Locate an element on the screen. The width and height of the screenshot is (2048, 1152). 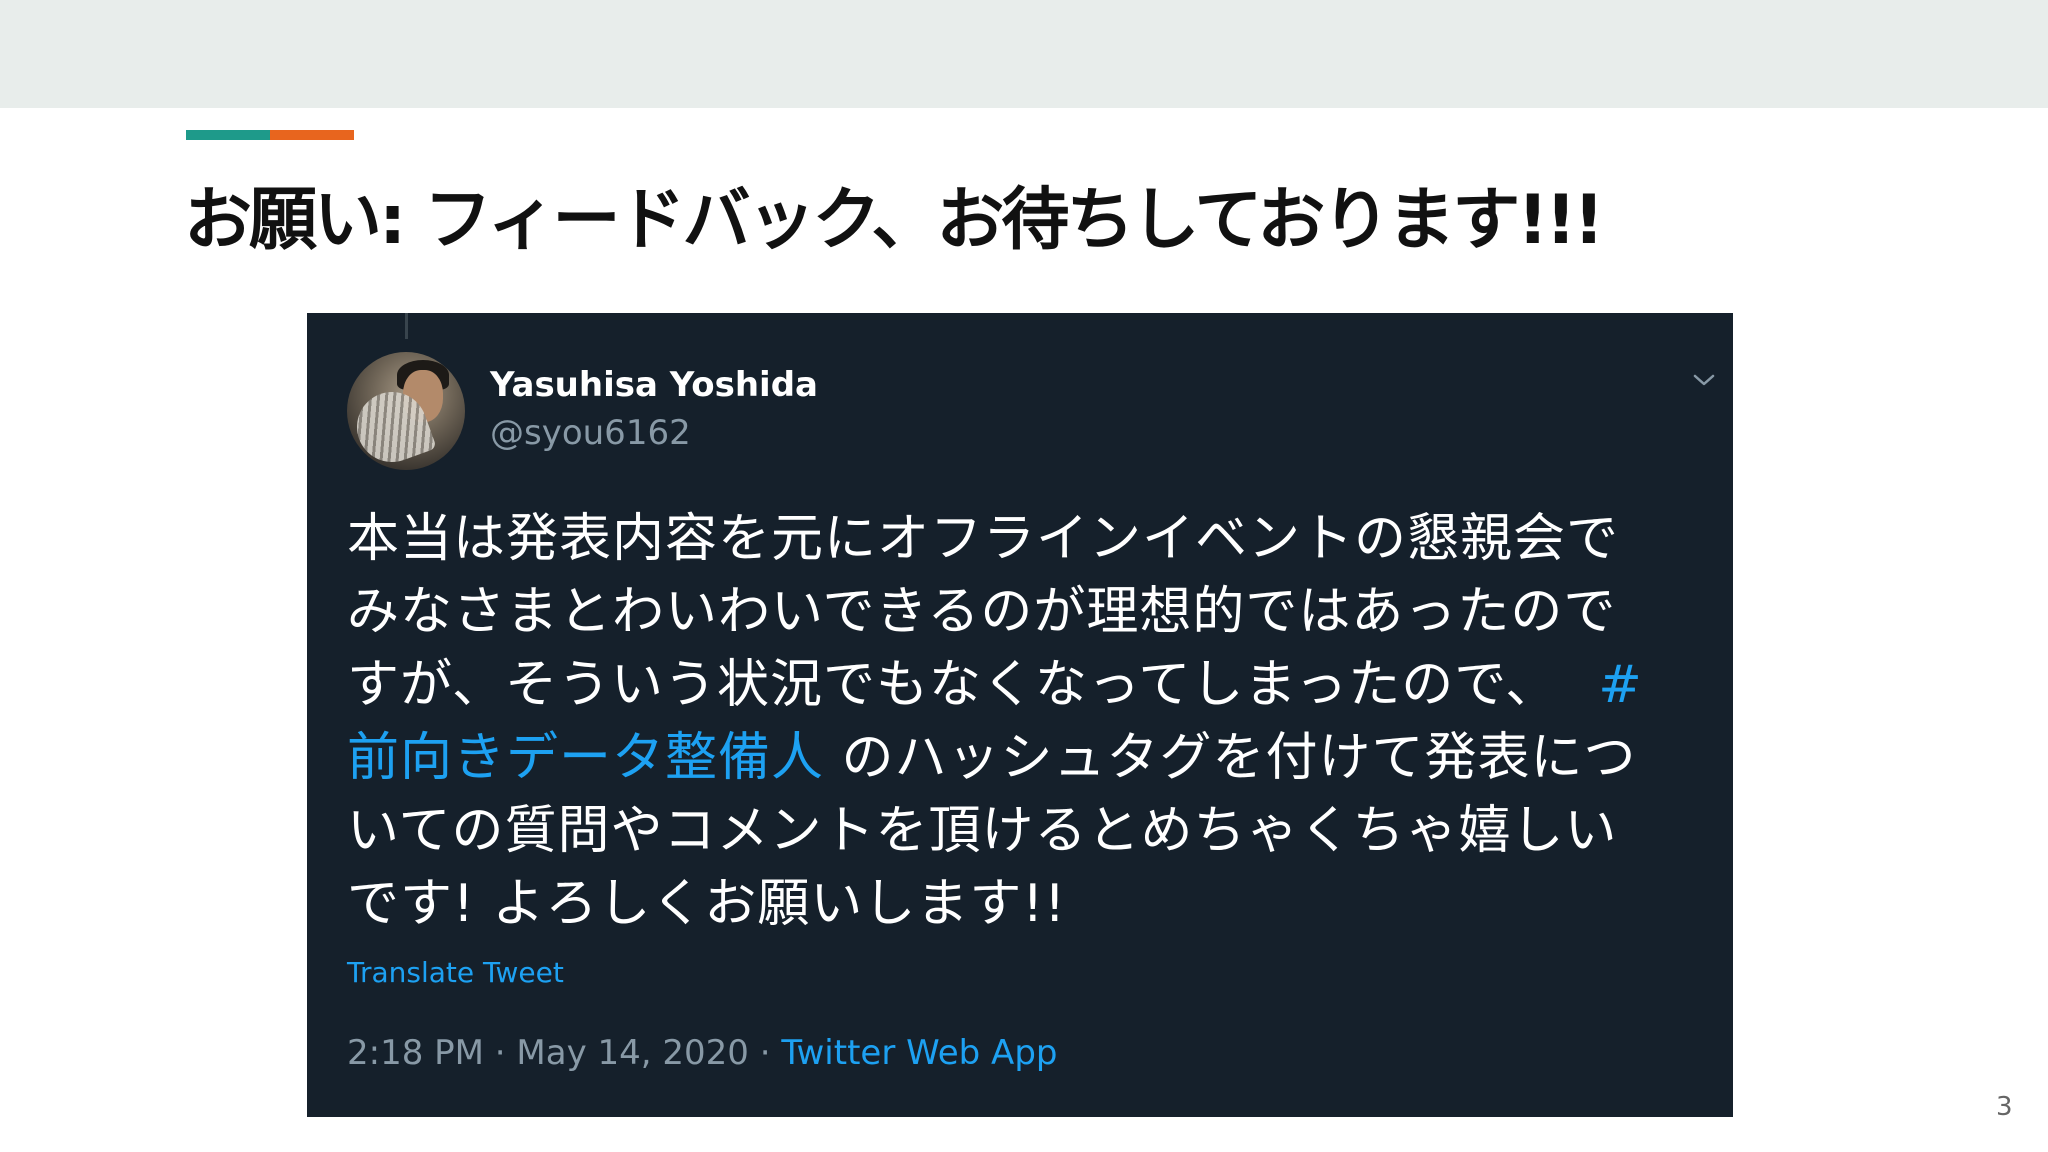
slide-top-band is located at coordinates (1024, 54).